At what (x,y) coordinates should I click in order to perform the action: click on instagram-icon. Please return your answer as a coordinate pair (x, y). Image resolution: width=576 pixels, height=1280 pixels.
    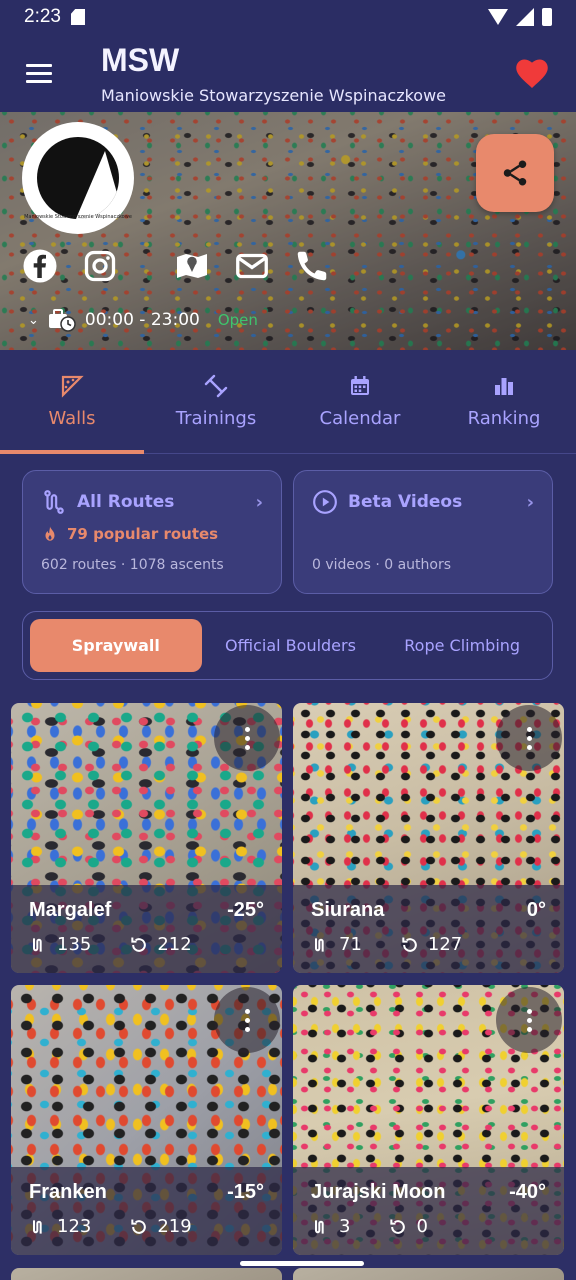
    Looking at the image, I should click on (100, 266).